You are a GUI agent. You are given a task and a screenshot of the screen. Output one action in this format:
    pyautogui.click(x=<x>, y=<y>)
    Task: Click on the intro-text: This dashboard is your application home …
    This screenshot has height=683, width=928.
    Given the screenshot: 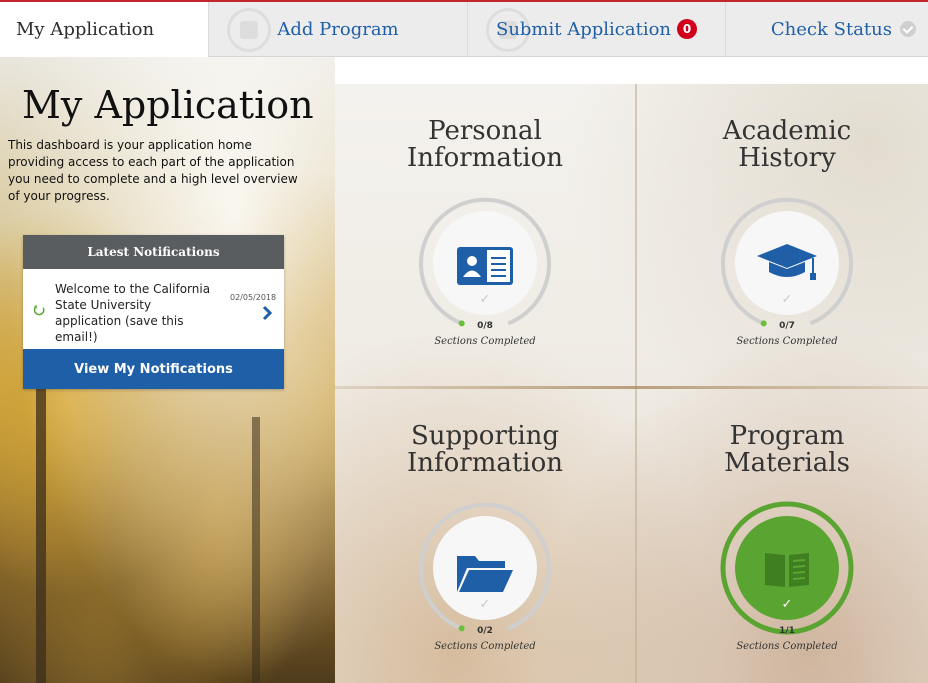 What is the action you would take?
    pyautogui.click(x=153, y=170)
    